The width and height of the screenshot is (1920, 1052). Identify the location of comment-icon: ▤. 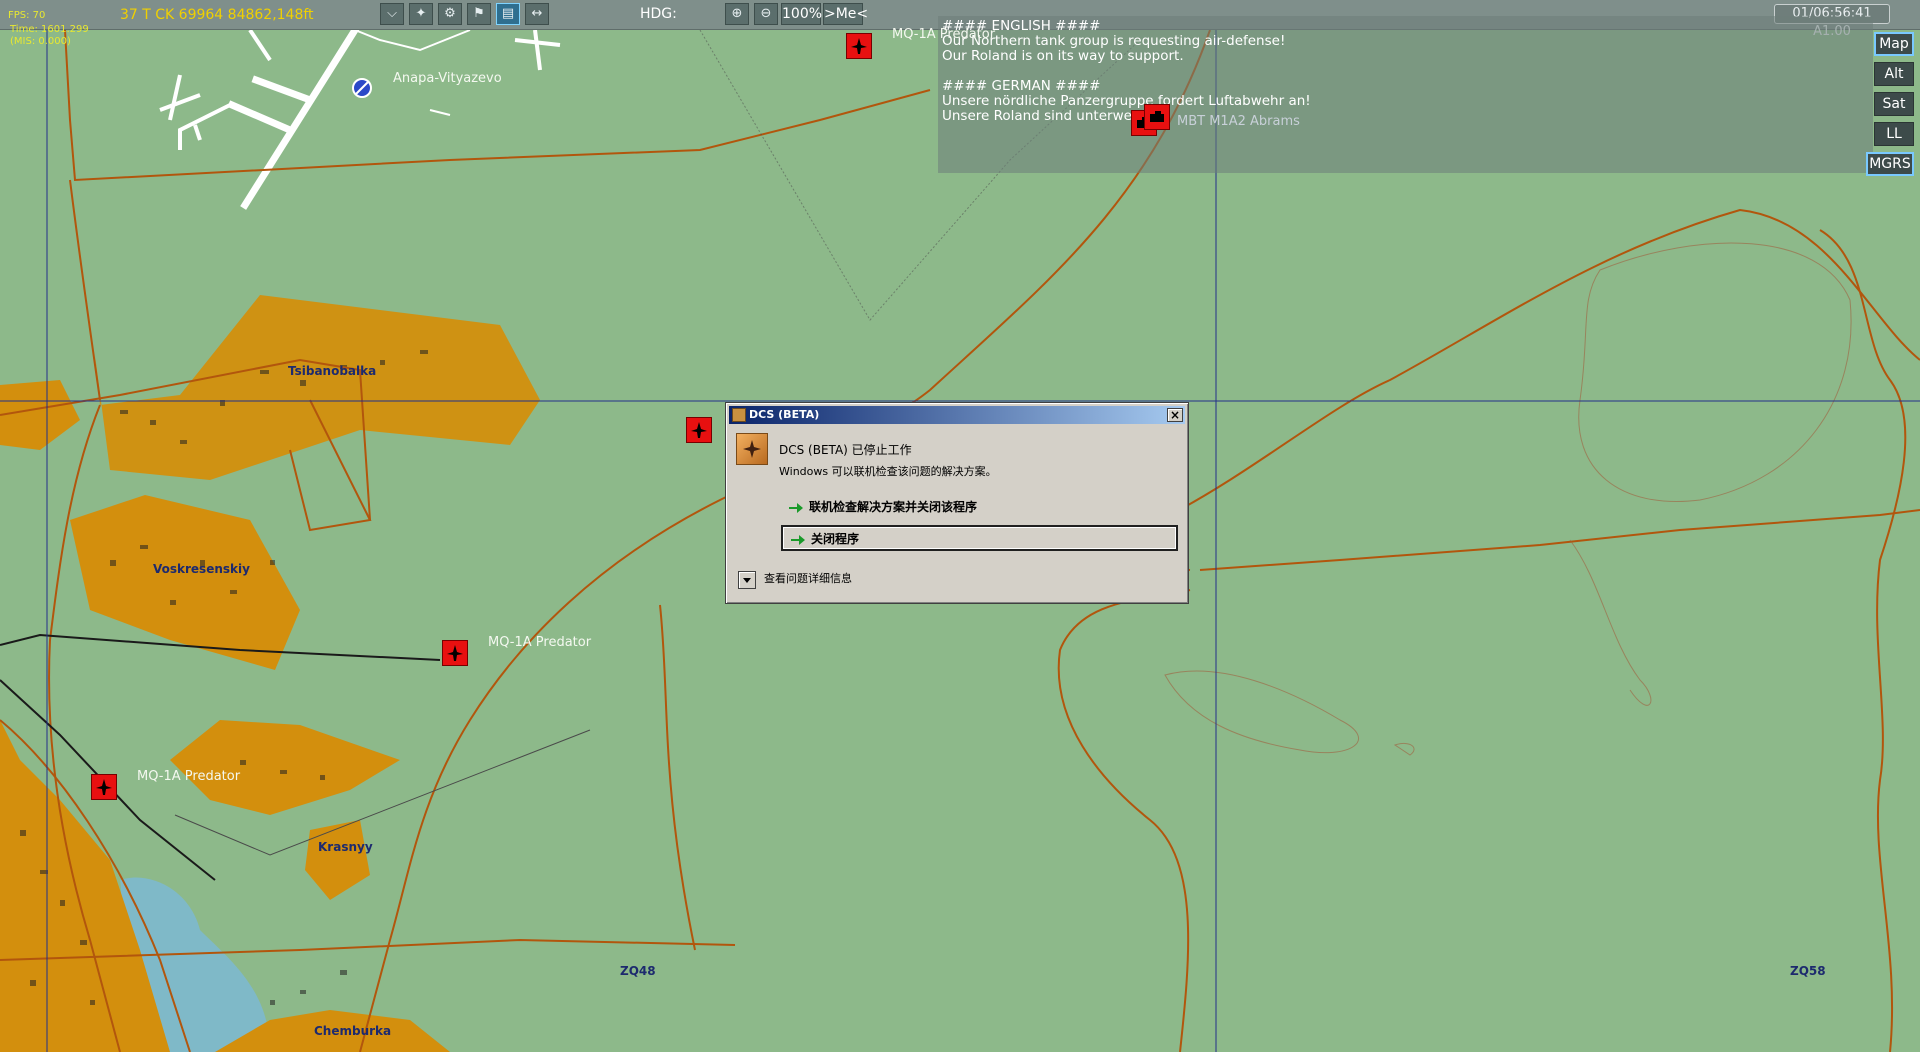
(508, 13).